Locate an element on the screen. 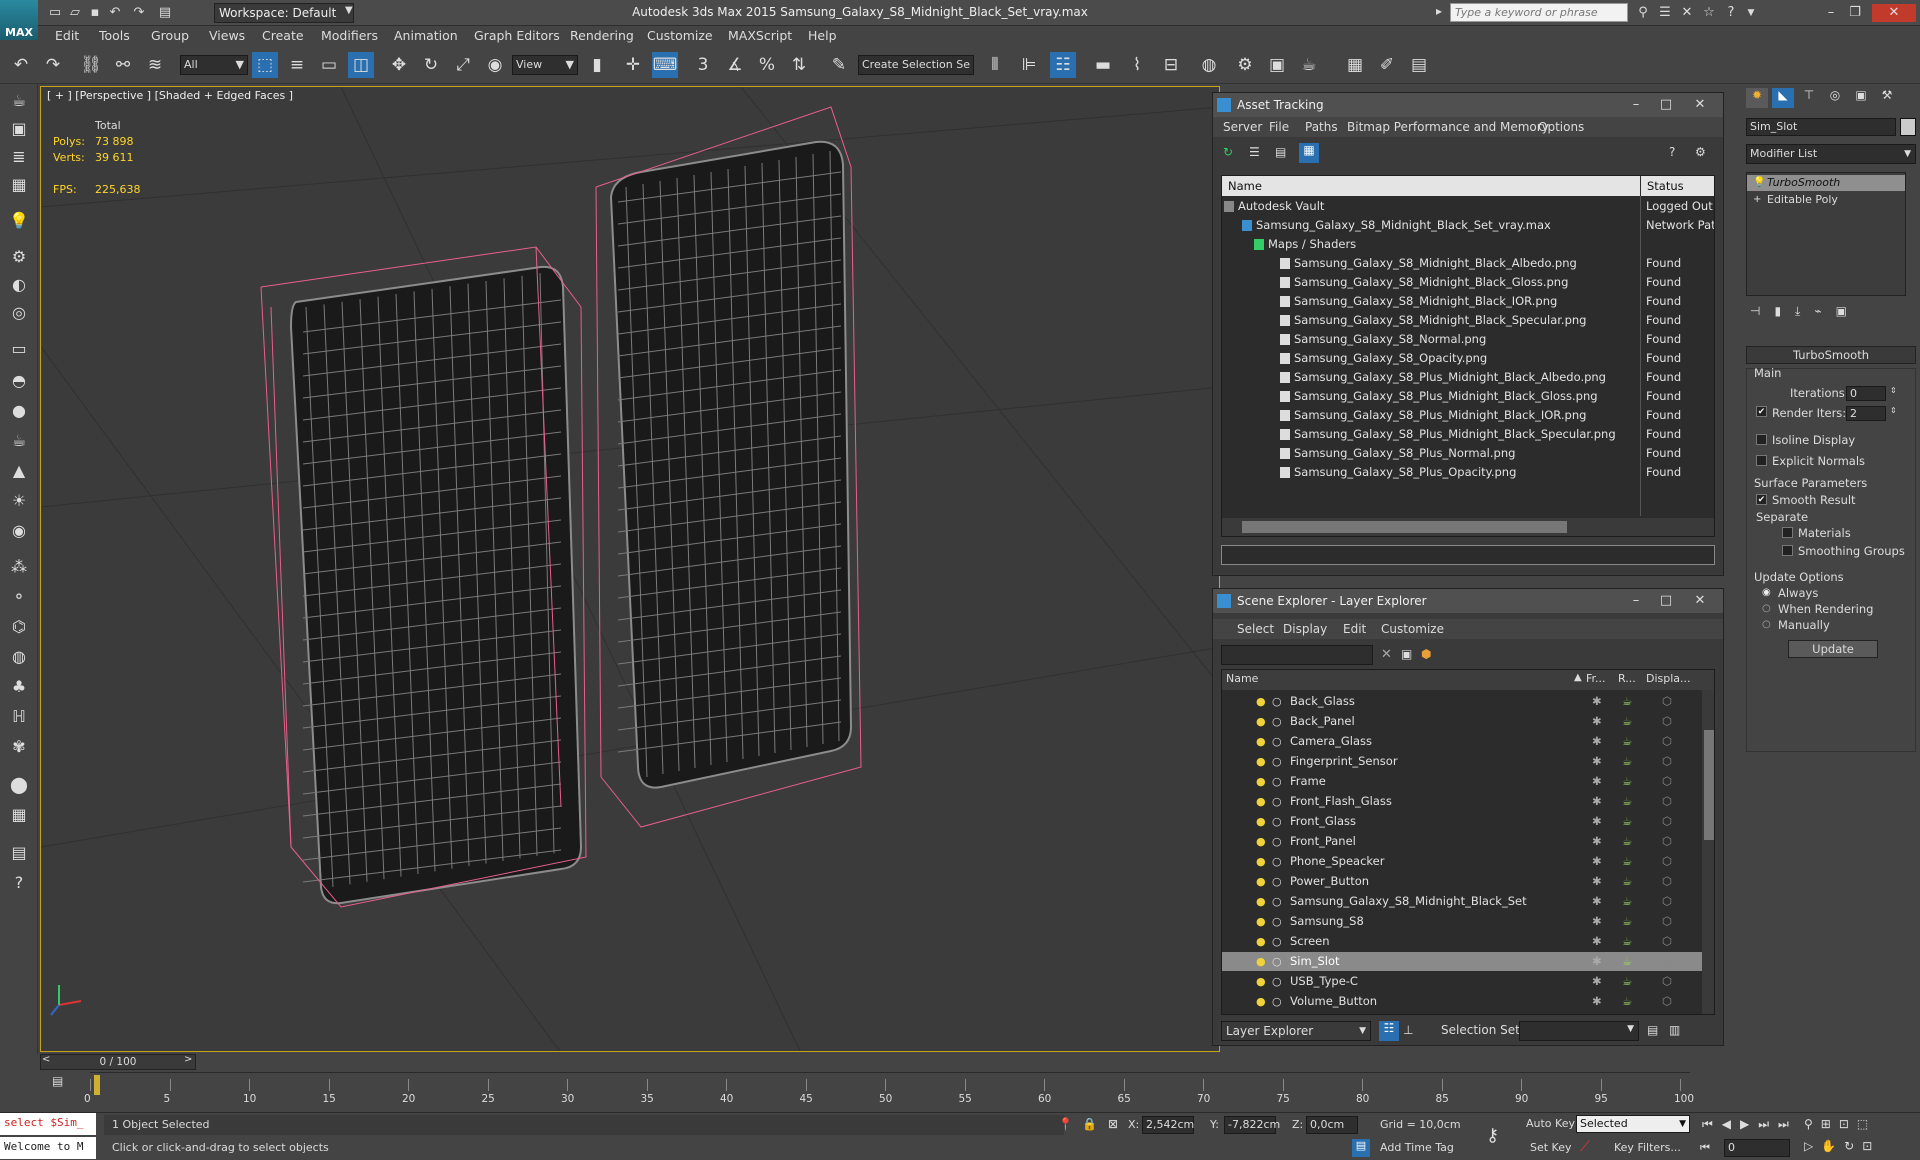  x-coordinate-field: 2,542cm is located at coordinates (1168, 1125).